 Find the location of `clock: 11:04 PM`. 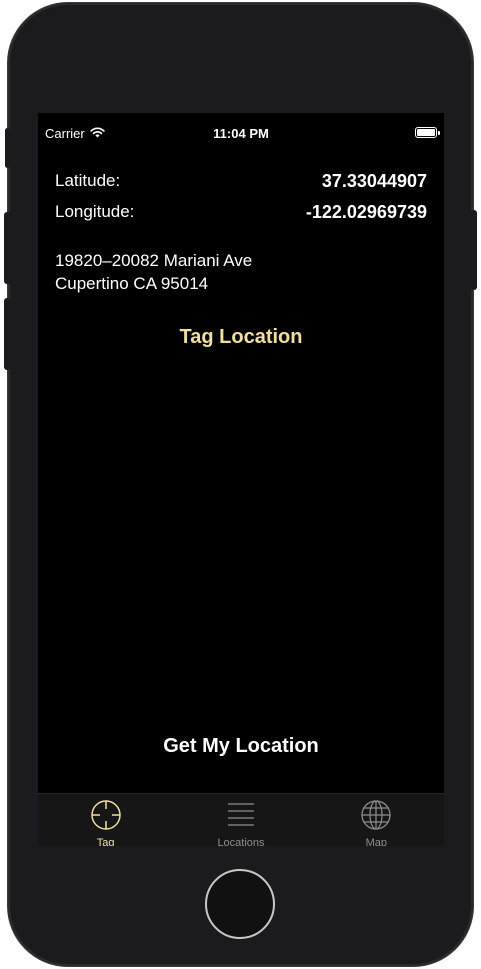

clock: 11:04 PM is located at coordinates (241, 133).